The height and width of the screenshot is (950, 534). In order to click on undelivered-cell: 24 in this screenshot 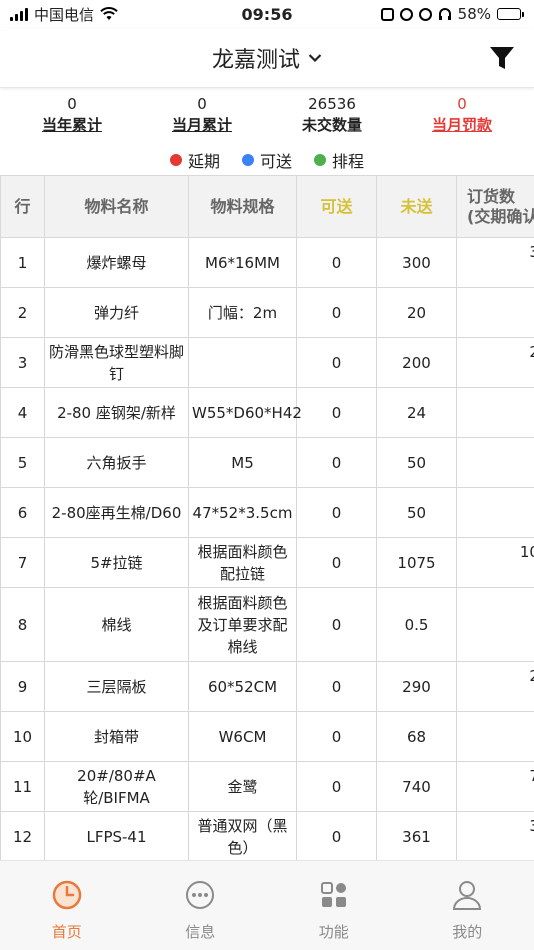, I will do `click(416, 412)`.